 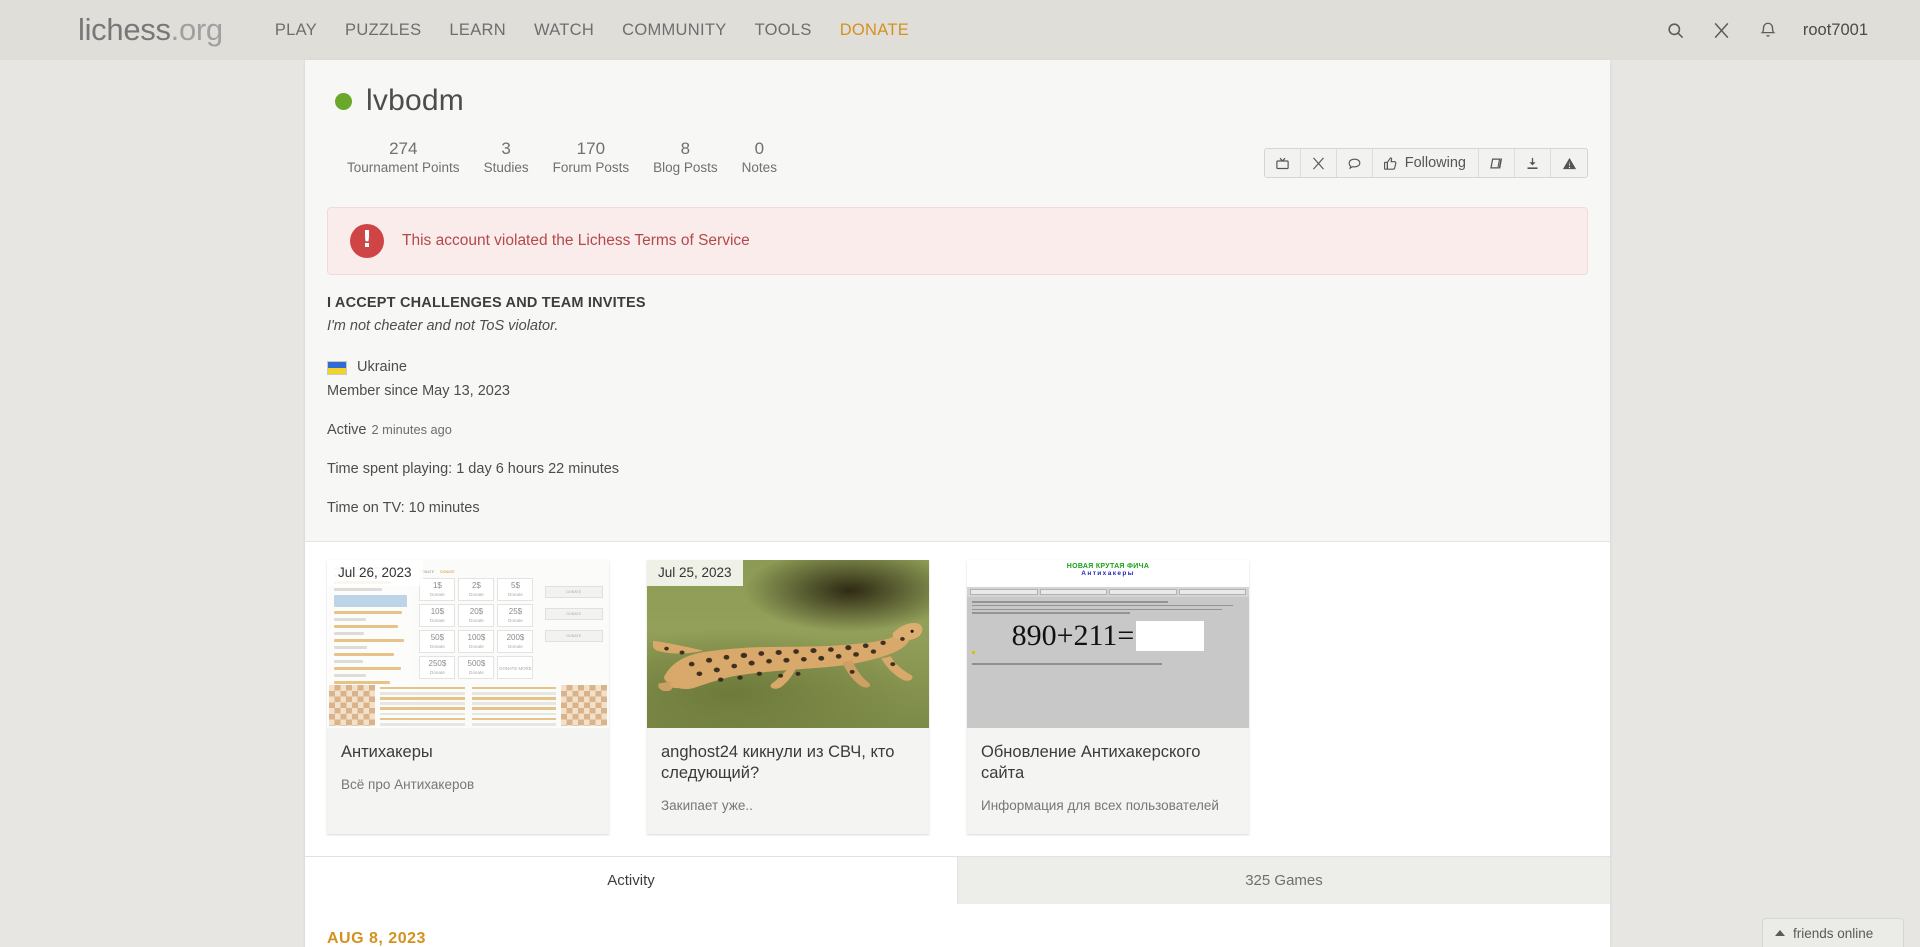 I want to click on stat-label: Tournament Points, so click(x=403, y=168).